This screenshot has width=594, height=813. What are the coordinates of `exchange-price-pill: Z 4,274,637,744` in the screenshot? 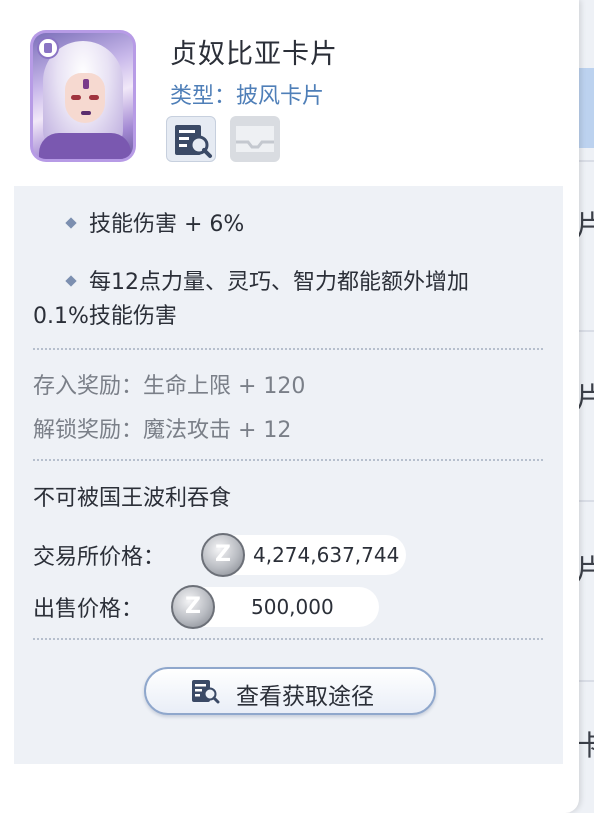 It's located at (303, 555).